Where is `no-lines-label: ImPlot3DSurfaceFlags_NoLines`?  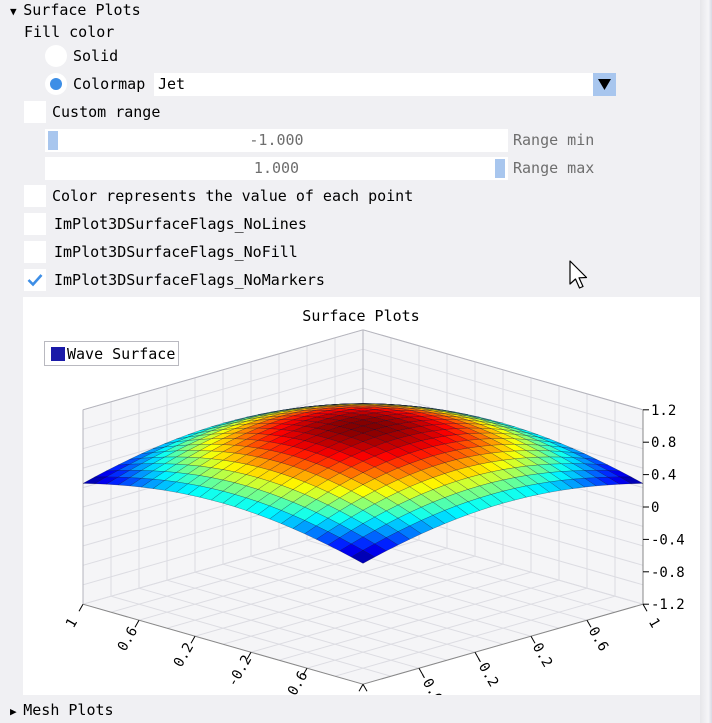
no-lines-label: ImPlot3DSurfaceFlags_NoLines is located at coordinates (180, 224).